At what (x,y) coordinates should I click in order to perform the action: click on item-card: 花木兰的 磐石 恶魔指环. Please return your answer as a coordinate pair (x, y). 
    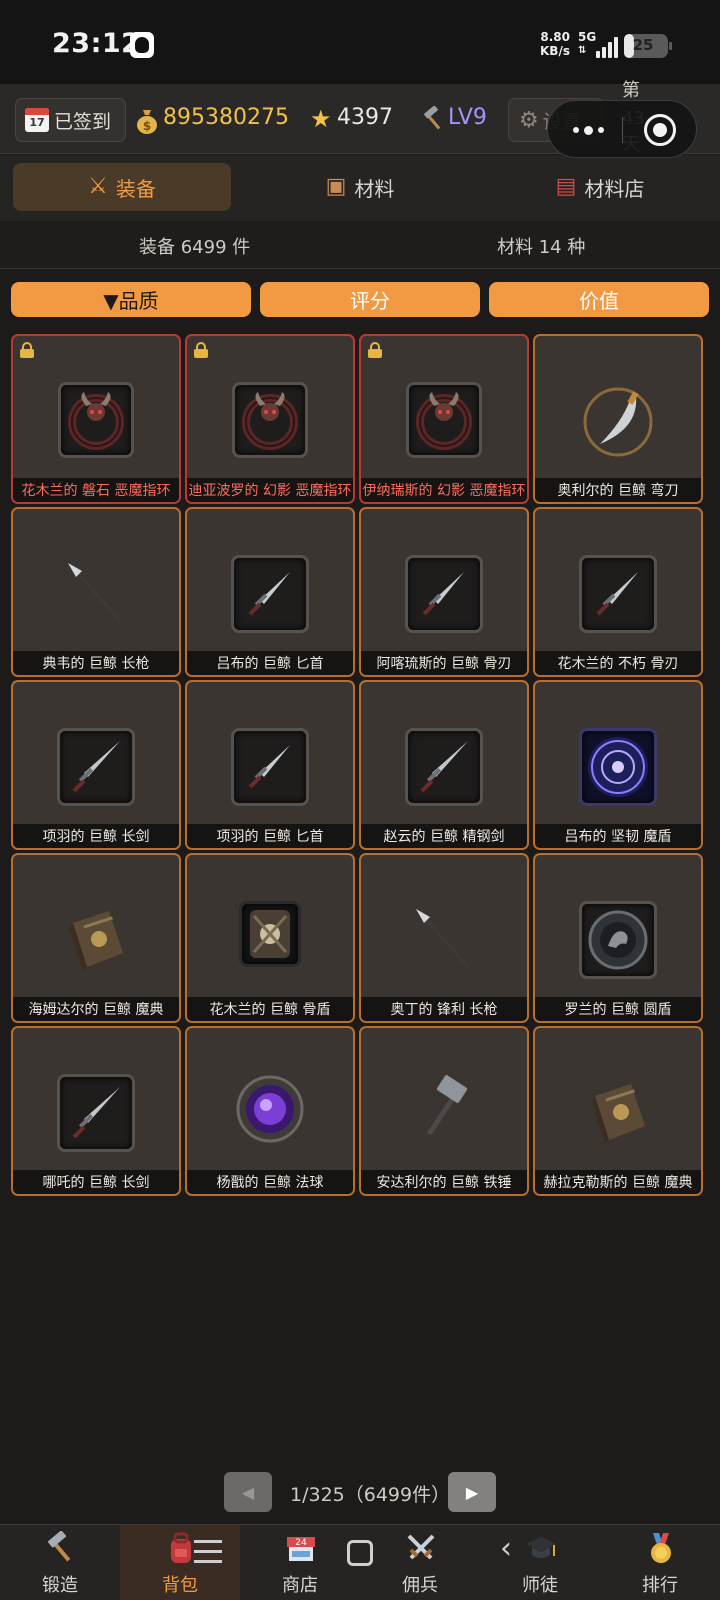
    Looking at the image, I should click on (96, 419).